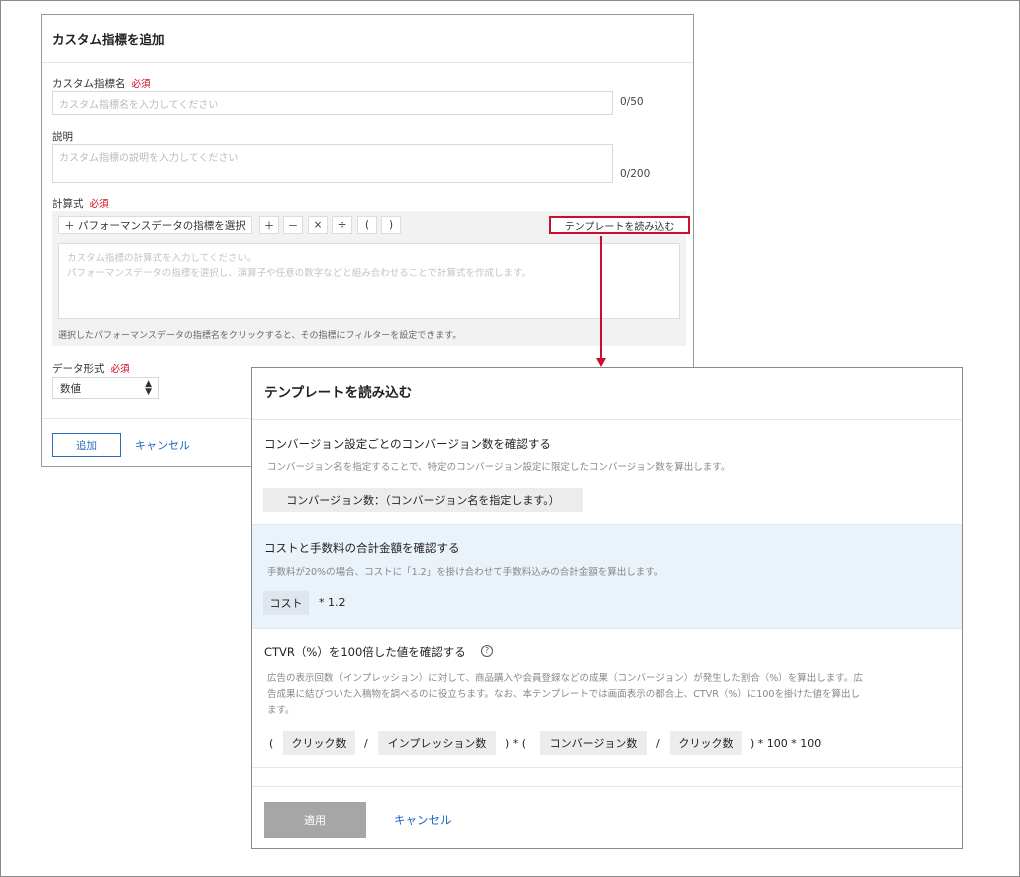 The height and width of the screenshot is (877, 1020). I want to click on metric-name-label: カスタム指標名 必須, so click(101, 84).